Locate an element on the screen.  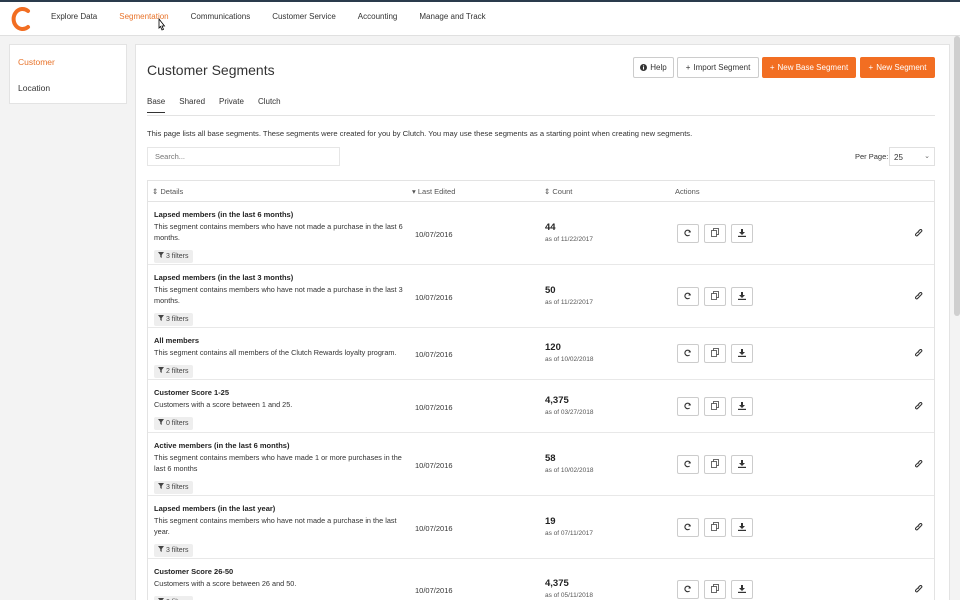
segment-name: Customer Score 26-50 is located at coordinates (193, 571).